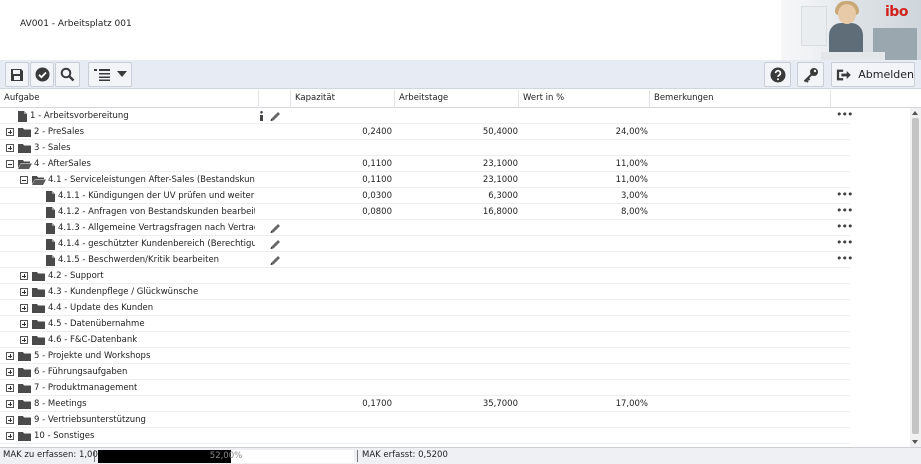 This screenshot has width=921, height=464. I want to click on table-row: 2 - PreSales 0,2400 50,4000 24,00%, so click(425, 132).